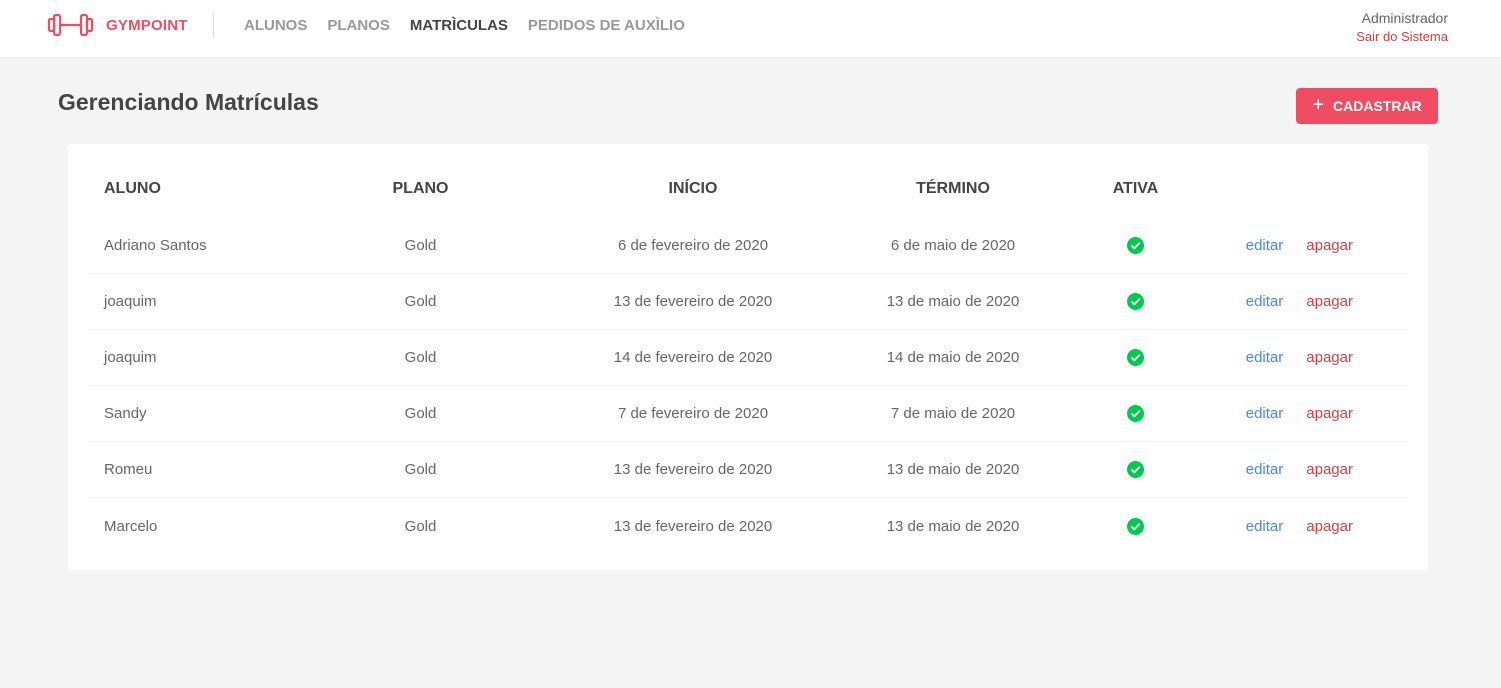 The image size is (1501, 688). I want to click on nav-item-matriculas: MATRÌCULAS, so click(459, 25).